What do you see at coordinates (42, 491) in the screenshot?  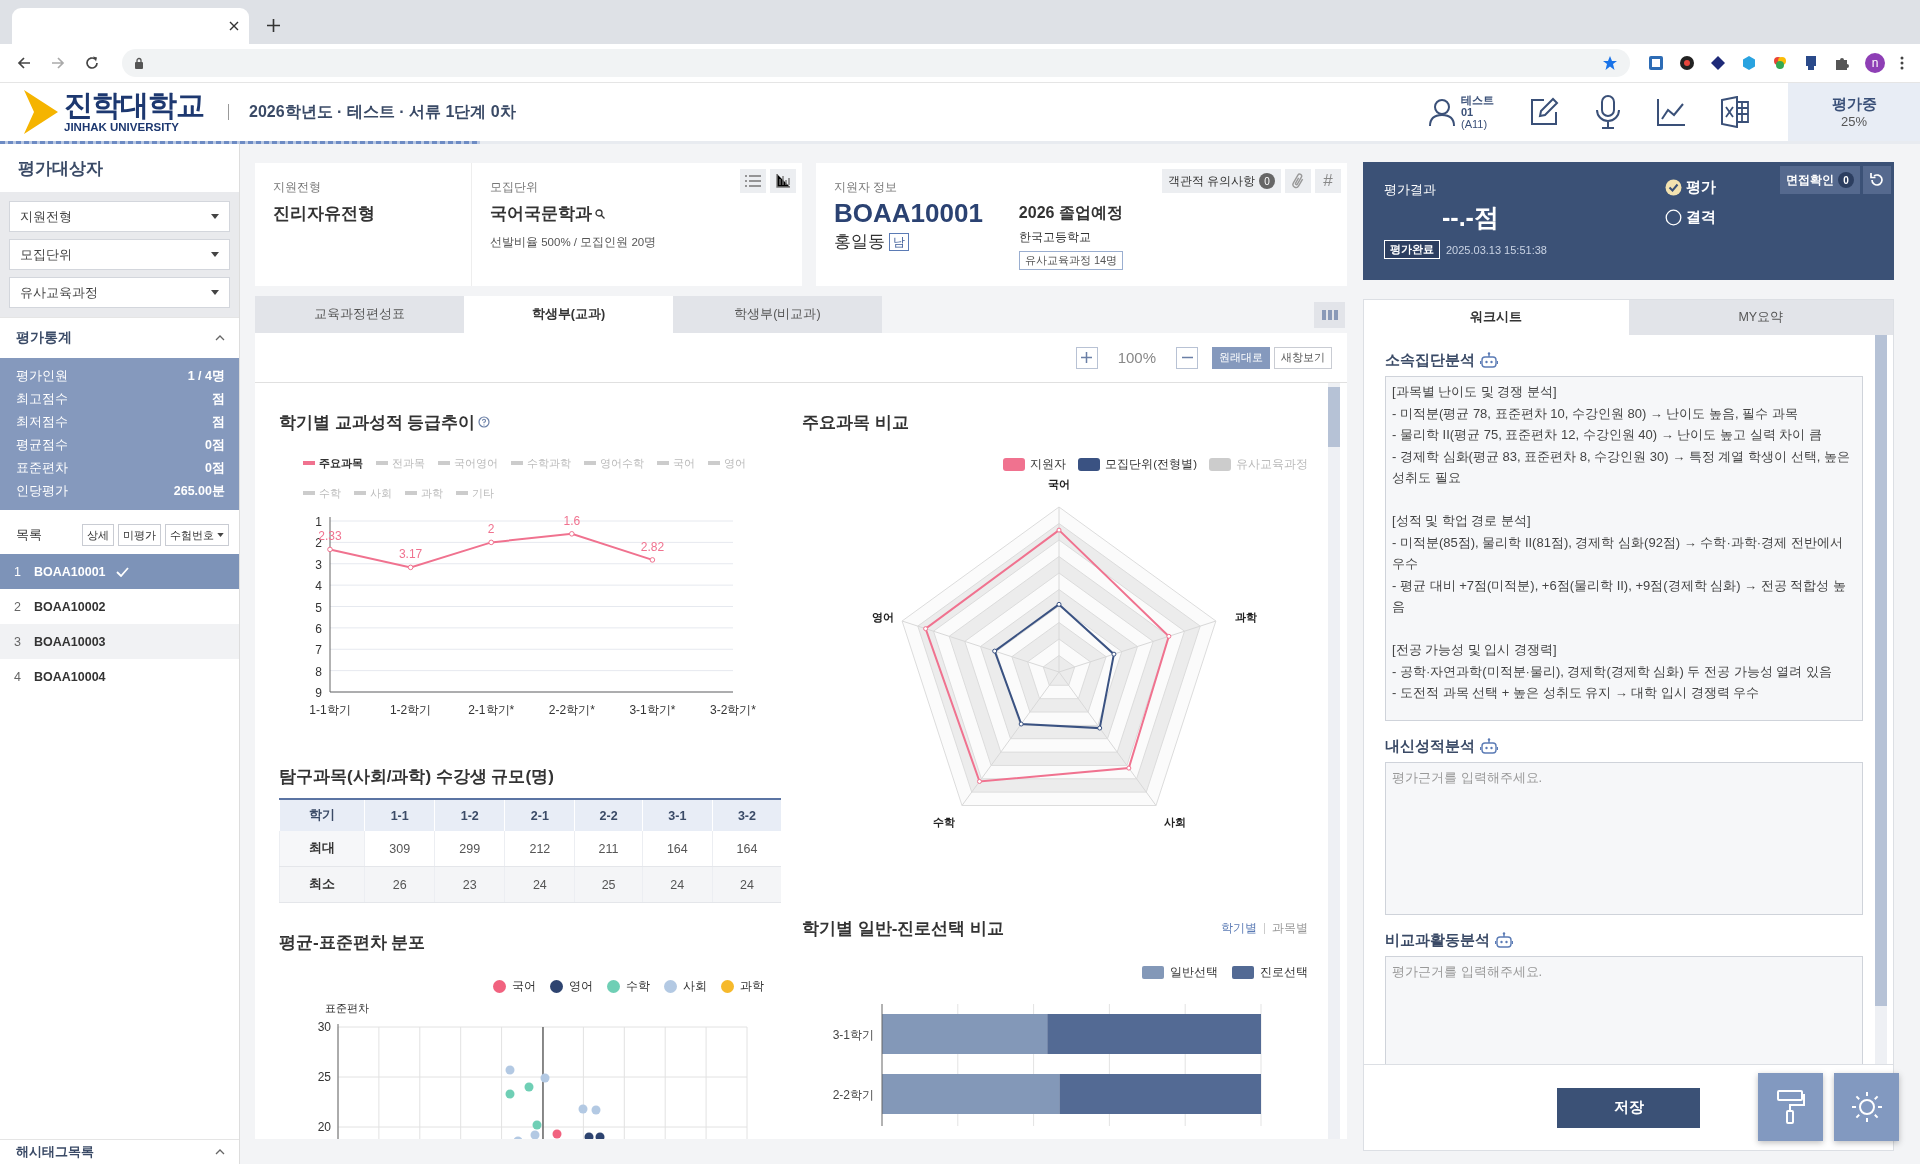 I see `stat-label: 인당평가` at bounding box center [42, 491].